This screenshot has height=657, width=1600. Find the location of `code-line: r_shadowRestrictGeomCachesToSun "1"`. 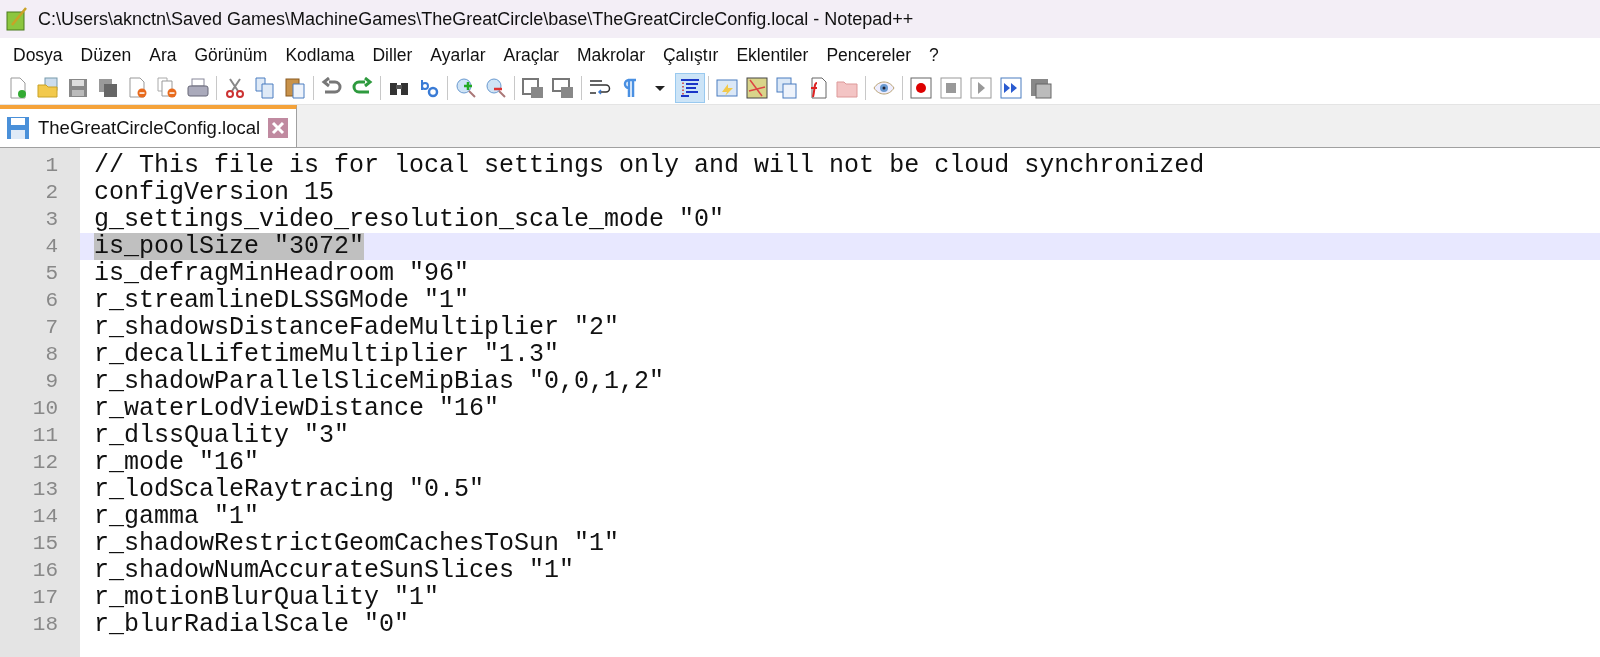

code-line: r_shadowRestrictGeomCachesToSun "1" is located at coordinates (357, 543).